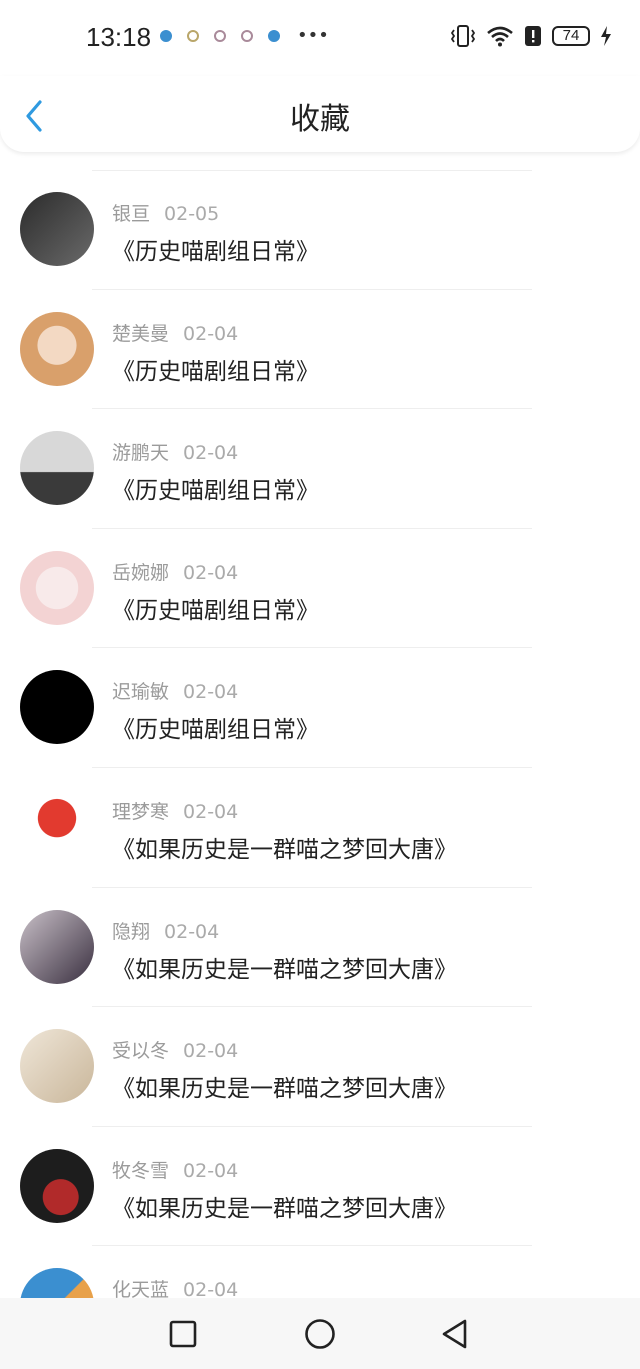 The width and height of the screenshot is (640, 1369). What do you see at coordinates (131, 214) in the screenshot?
I see `user-name: 银亘` at bounding box center [131, 214].